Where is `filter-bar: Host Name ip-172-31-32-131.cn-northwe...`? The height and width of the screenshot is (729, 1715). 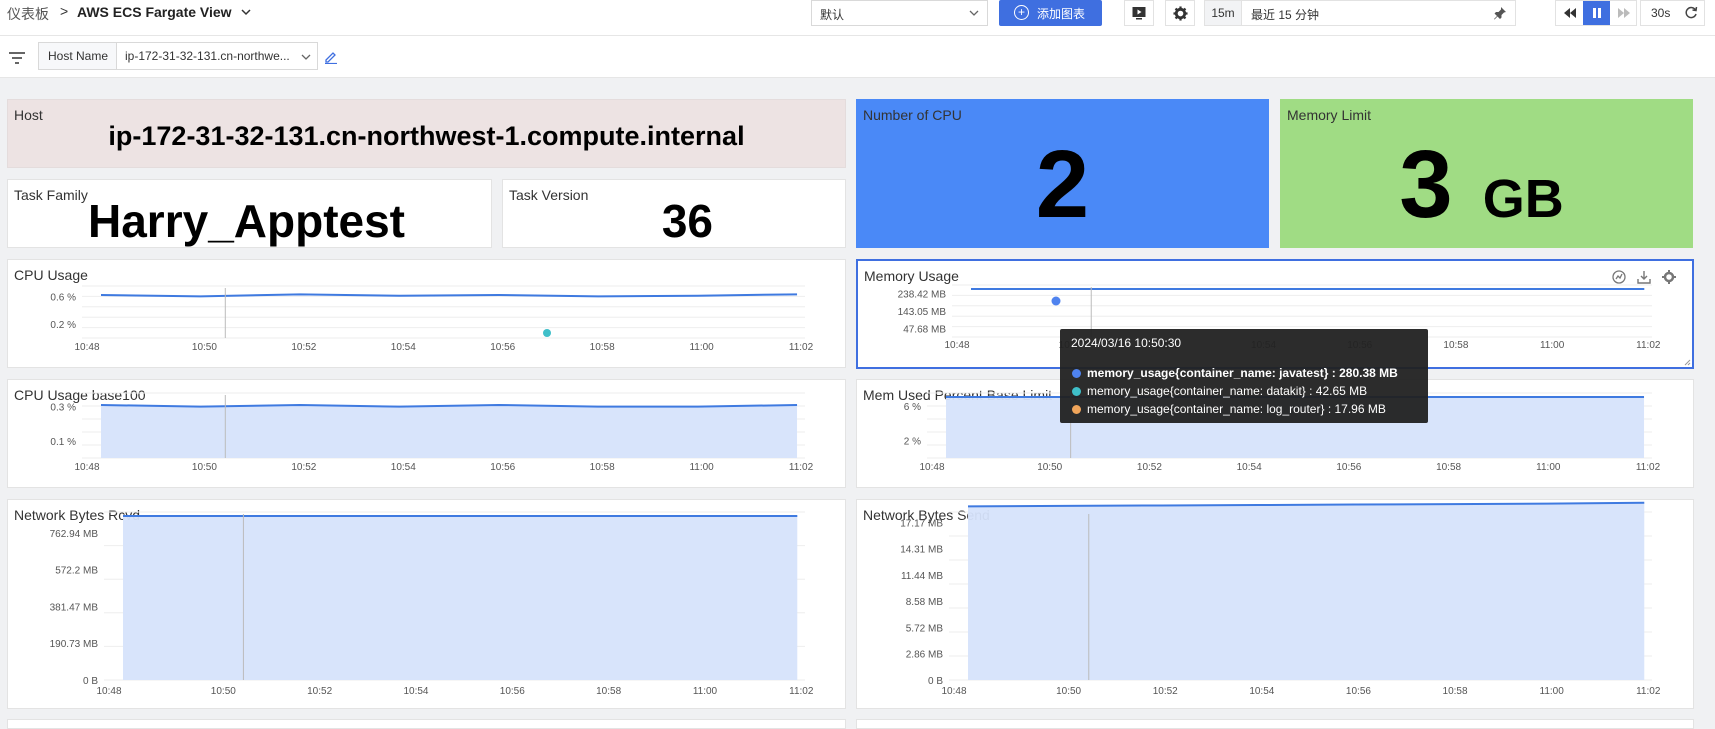
filter-bar: Host Name ip-172-31-32-131.cn-northwe... is located at coordinates (857, 57).